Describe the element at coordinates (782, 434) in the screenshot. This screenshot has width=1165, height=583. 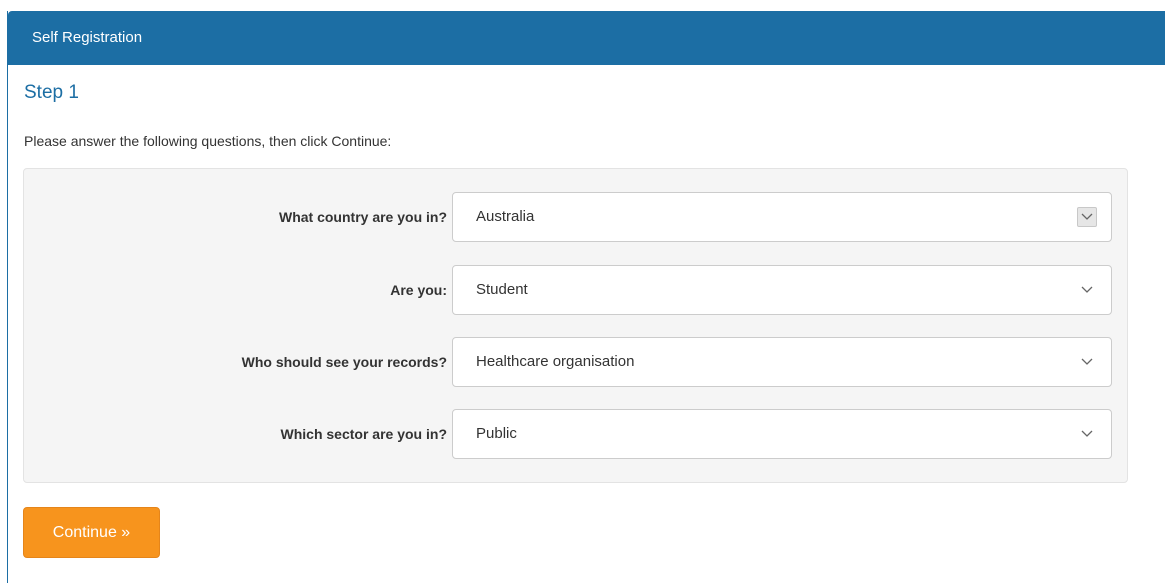
I see `sector-select: Public` at that location.